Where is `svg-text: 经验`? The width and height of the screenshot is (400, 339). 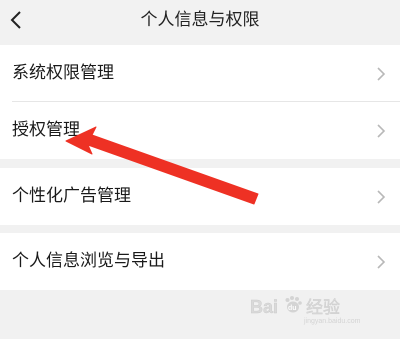 svg-text: 经验 is located at coordinates (323, 308).